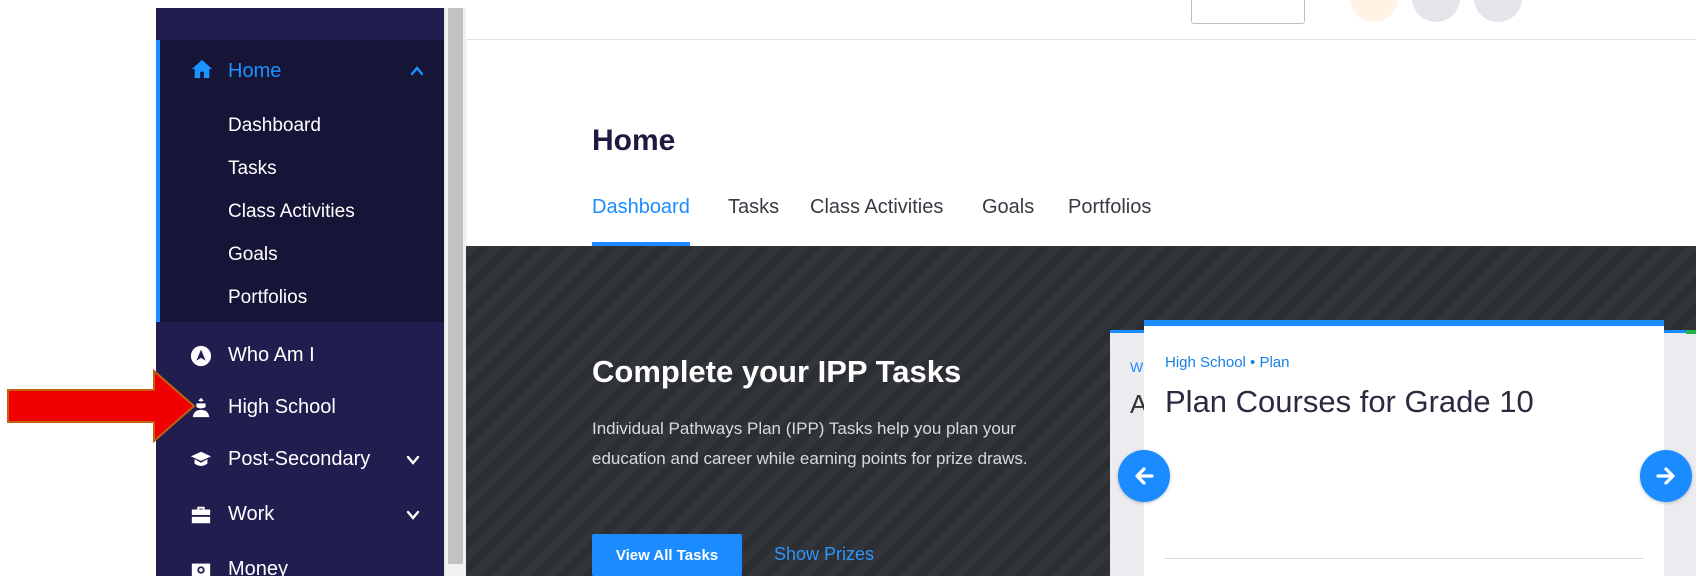 This screenshot has height=576, width=1696. I want to click on tab-dashboard: Dashboard, so click(641, 221).